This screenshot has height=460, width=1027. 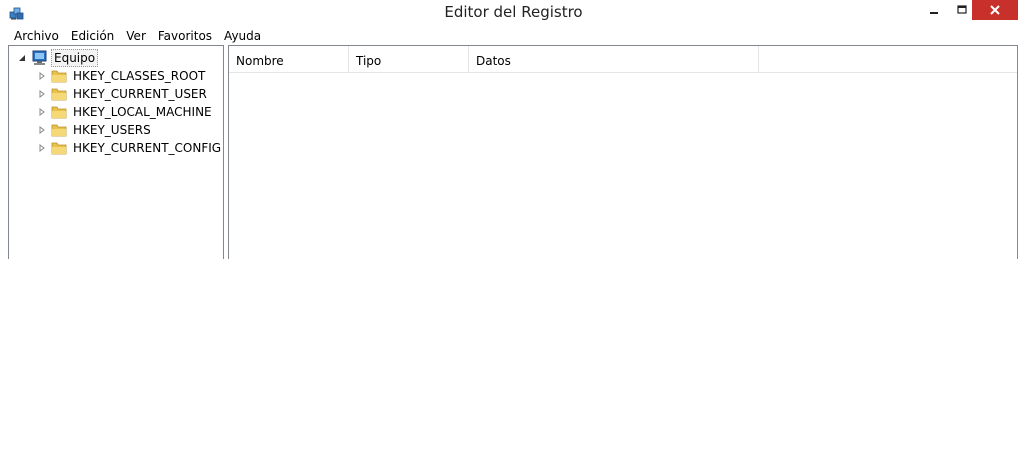 I want to click on tree-node-label: HKEY_CURRENT_CONFIG, so click(x=147, y=148).